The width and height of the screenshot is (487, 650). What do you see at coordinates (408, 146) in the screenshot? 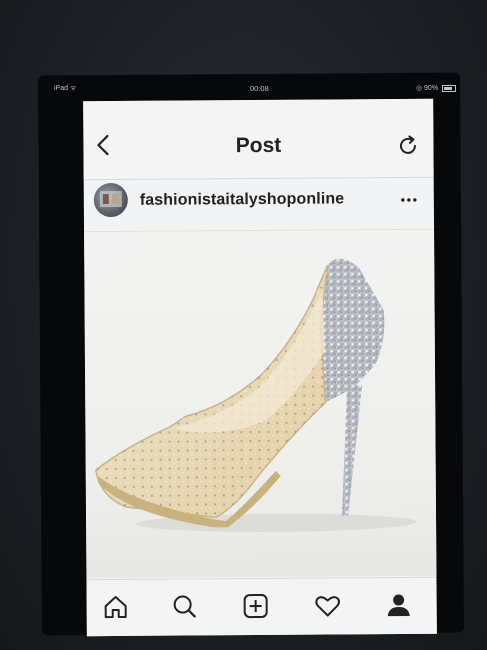
I see `refresh-icon` at bounding box center [408, 146].